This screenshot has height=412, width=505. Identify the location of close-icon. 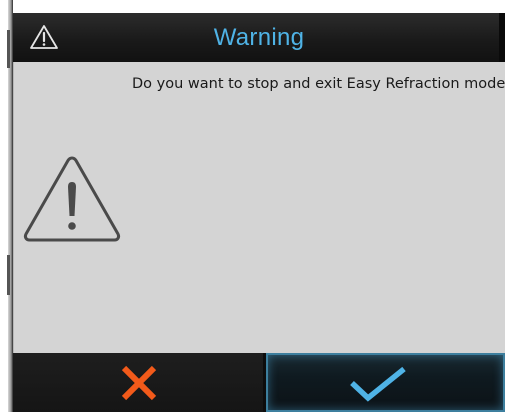
(139, 383).